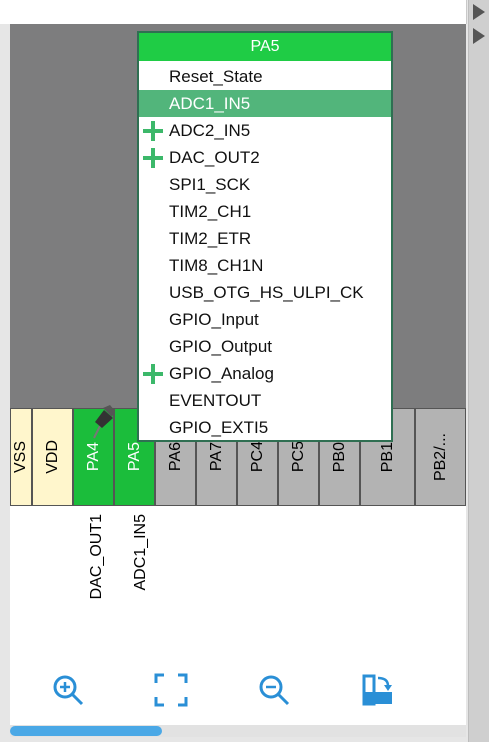 The height and width of the screenshot is (742, 489). I want to click on pin-vdd: VDD, so click(52, 457).